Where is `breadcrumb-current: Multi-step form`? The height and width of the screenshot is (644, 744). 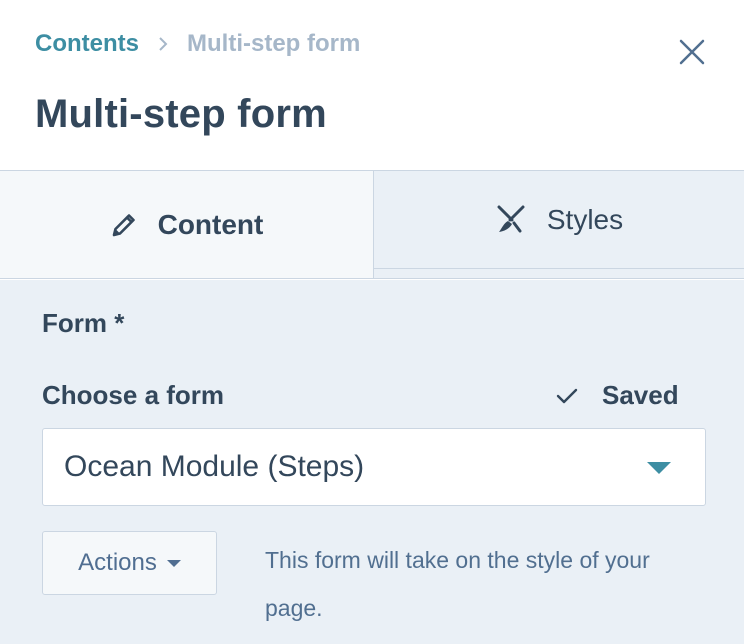 breadcrumb-current: Multi-step form is located at coordinates (274, 43).